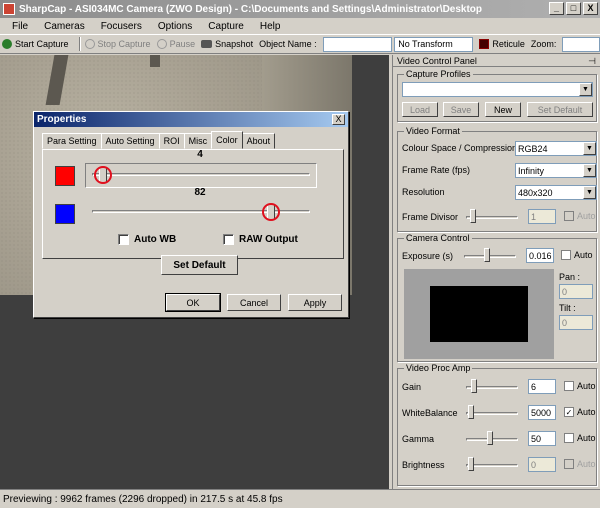  Describe the element at coordinates (492, 465) in the screenshot. I see `brightness-slider` at that location.